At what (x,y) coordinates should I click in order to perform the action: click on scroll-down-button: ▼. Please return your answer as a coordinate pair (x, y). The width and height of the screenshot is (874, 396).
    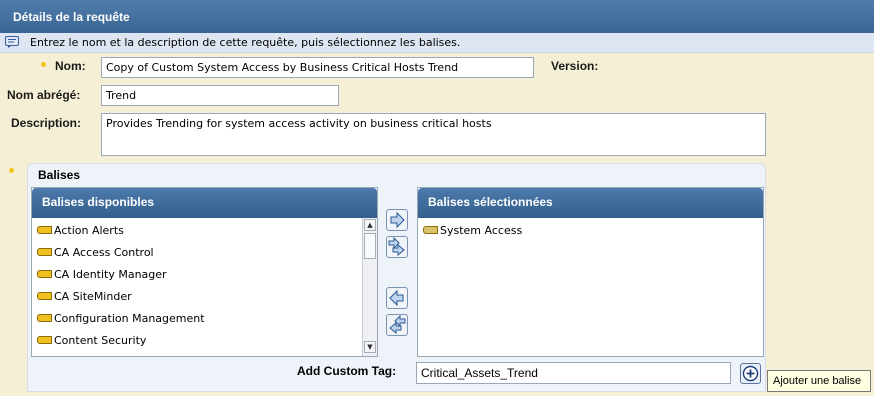
    Looking at the image, I should click on (370, 347).